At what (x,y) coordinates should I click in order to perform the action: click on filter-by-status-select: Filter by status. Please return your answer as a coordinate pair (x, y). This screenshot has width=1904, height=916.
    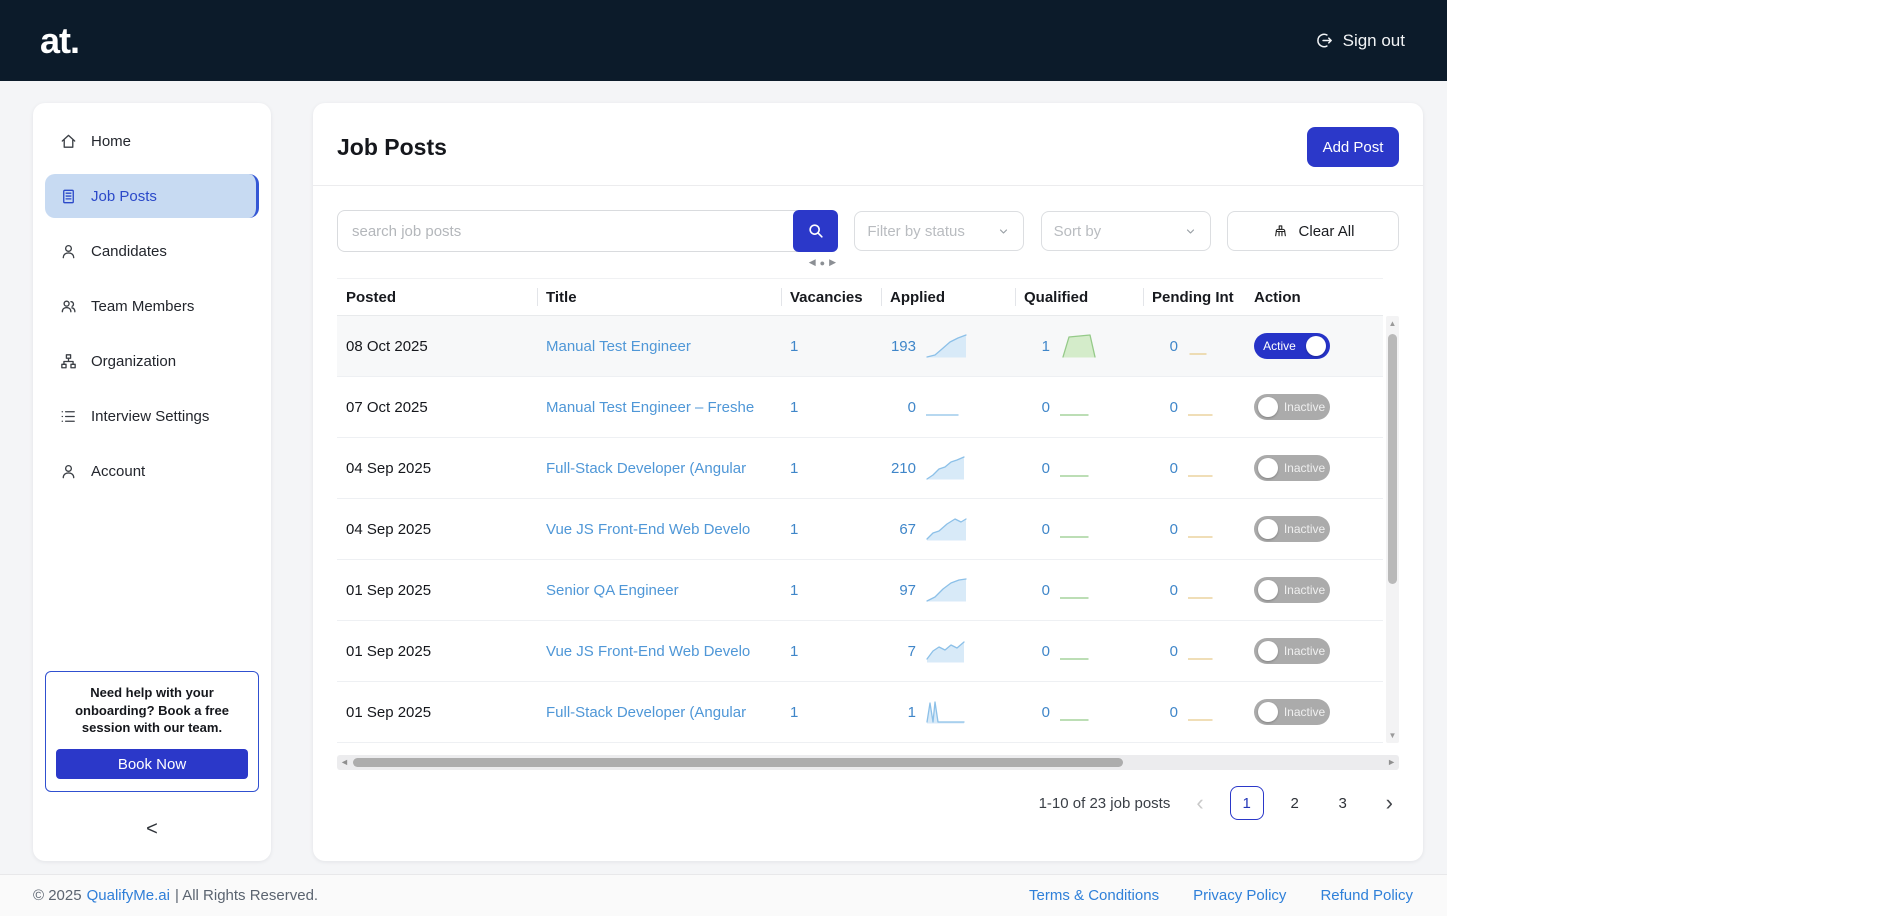
    Looking at the image, I should click on (939, 231).